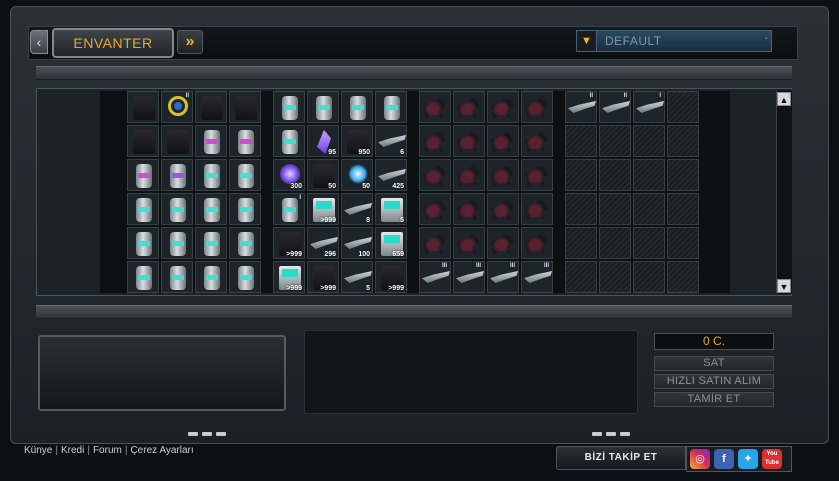 Image resolution: width=839 pixels, height=481 pixels. I want to click on forward-button: », so click(190, 42).